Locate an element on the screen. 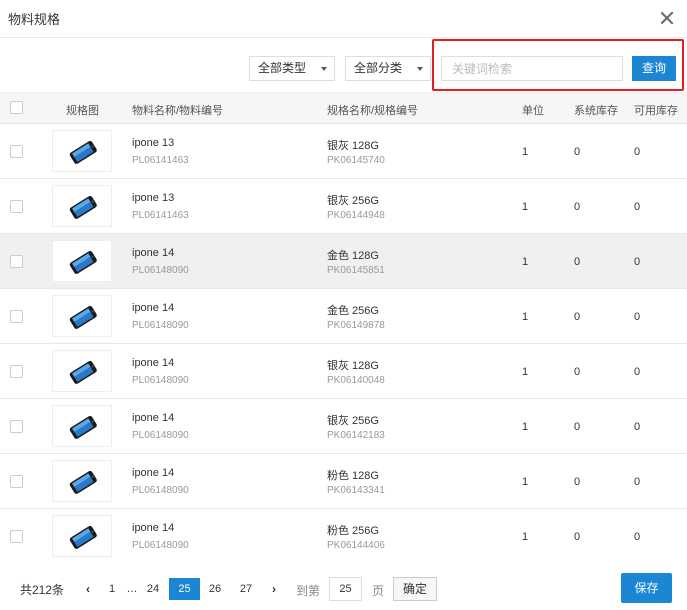  dialog-header: 物料规格 is located at coordinates (343, 19).